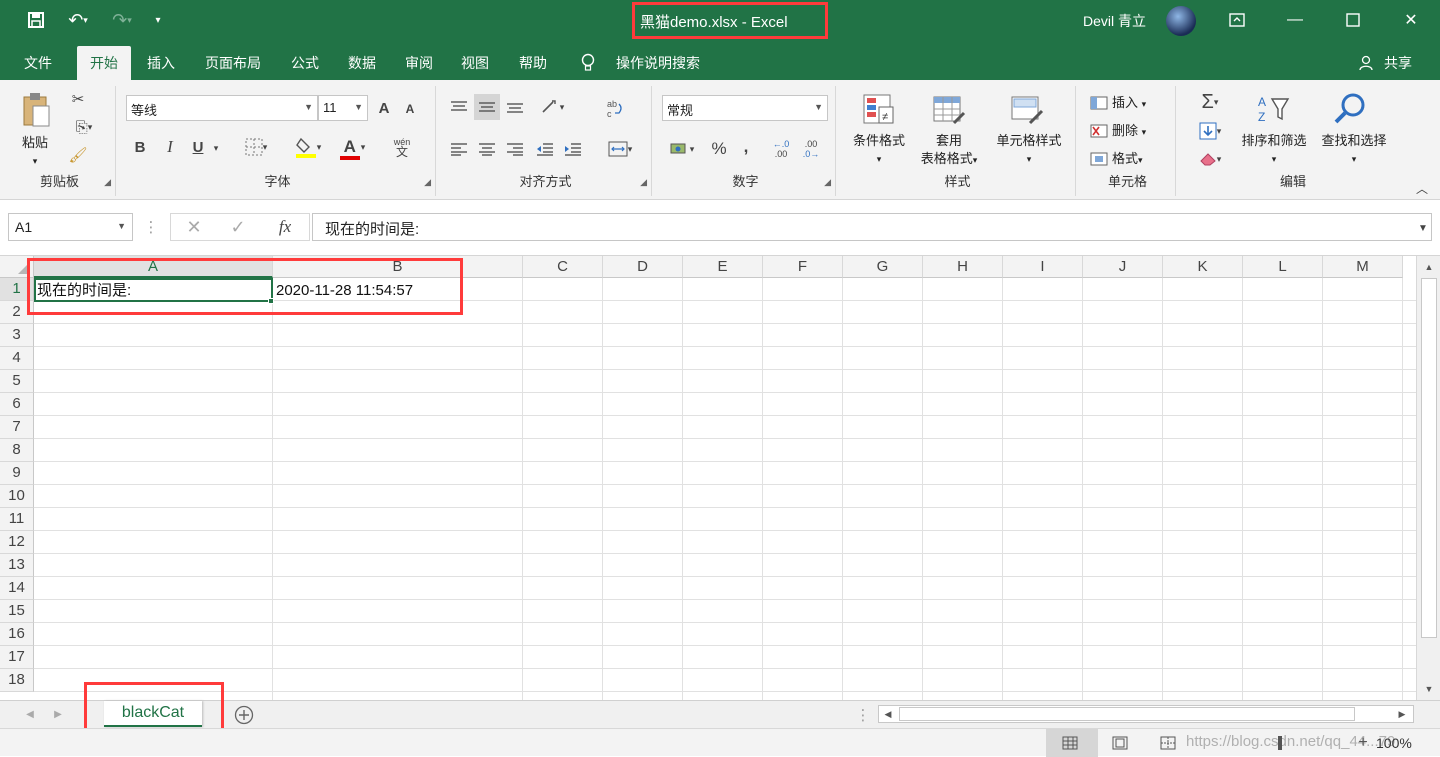 This screenshot has width=1440, height=757. What do you see at coordinates (1423, 228) in the screenshot?
I see `expand-formula-bar-icon: ▼` at bounding box center [1423, 228].